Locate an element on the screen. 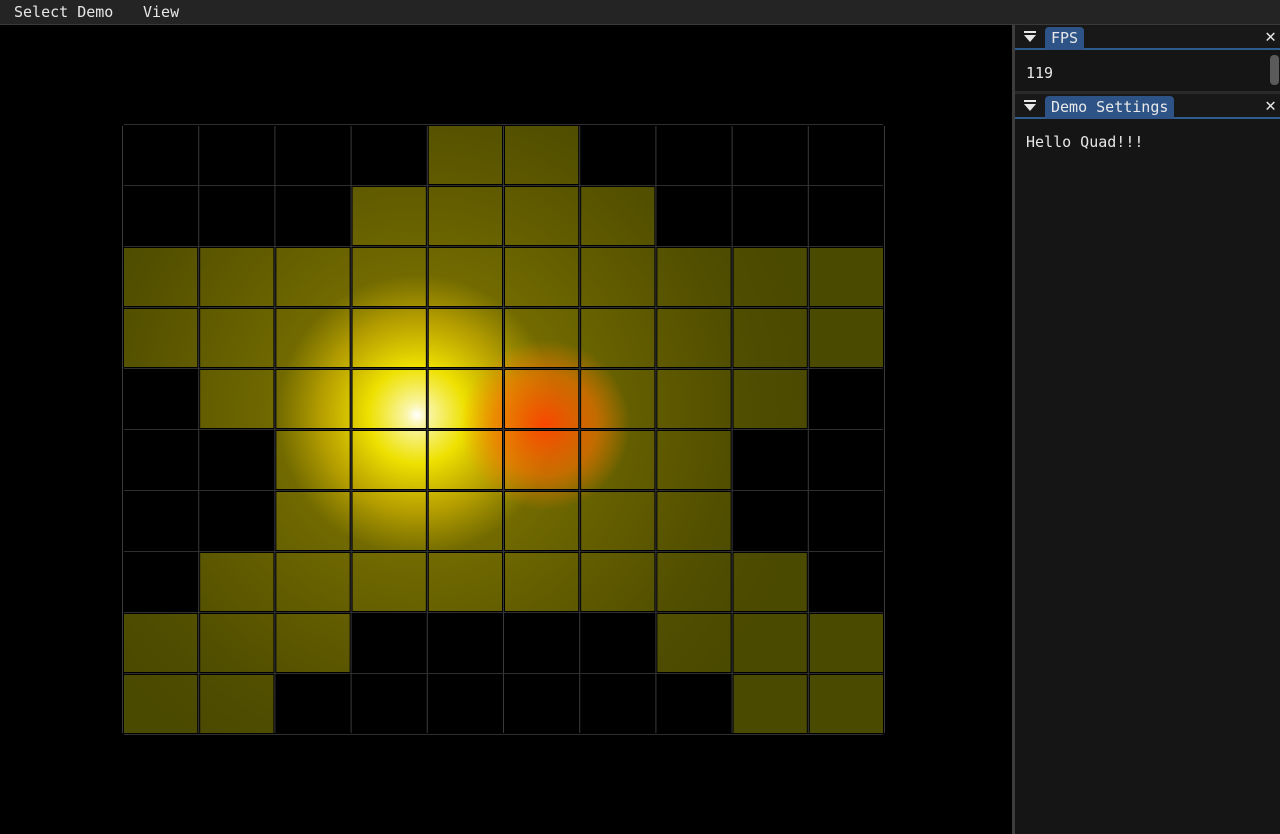  menu-view: View is located at coordinates (161, 12).